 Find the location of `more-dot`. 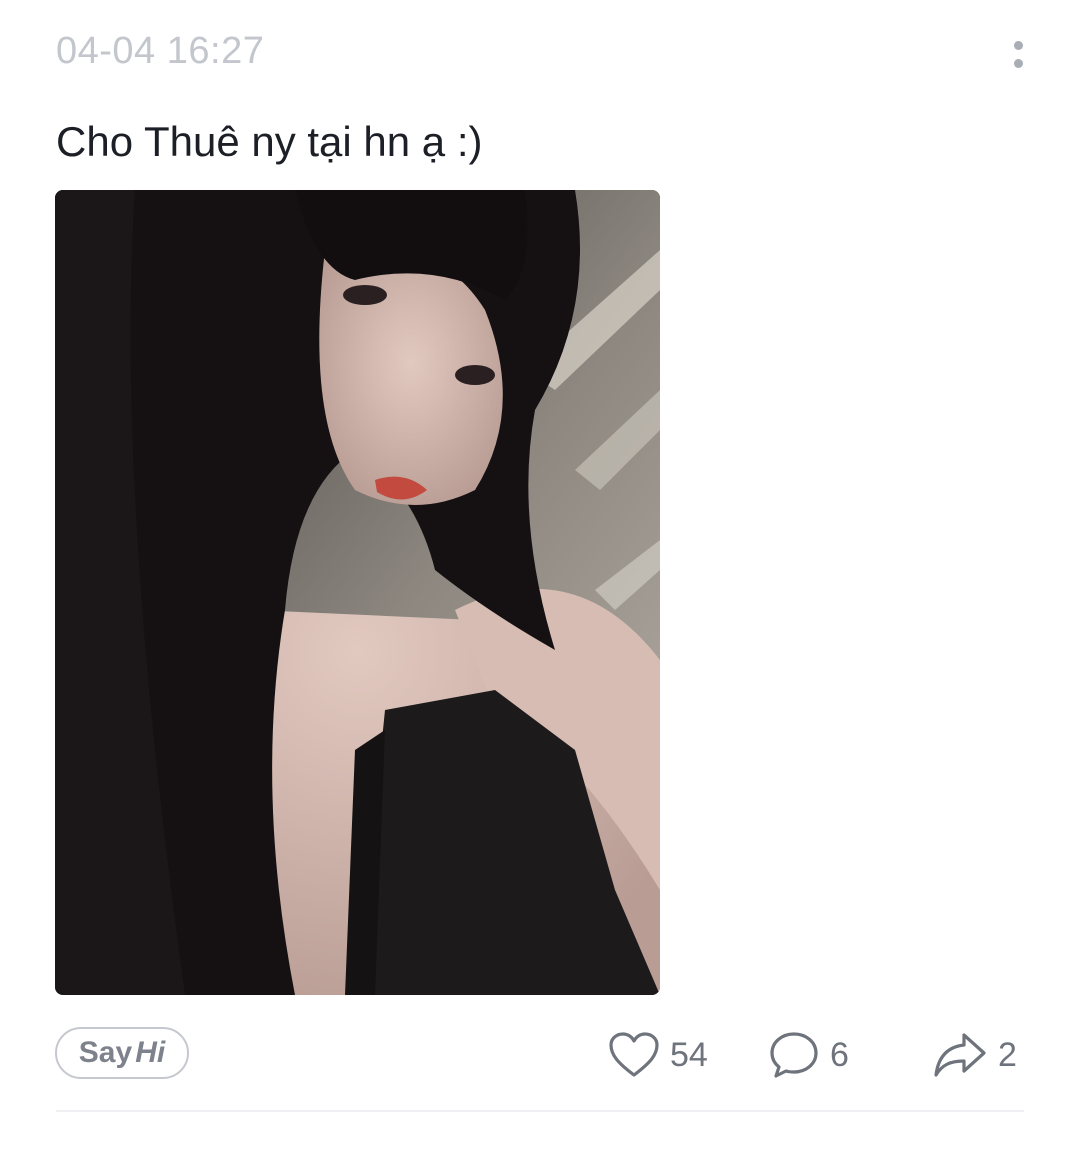

more-dot is located at coordinates (1018, 63).